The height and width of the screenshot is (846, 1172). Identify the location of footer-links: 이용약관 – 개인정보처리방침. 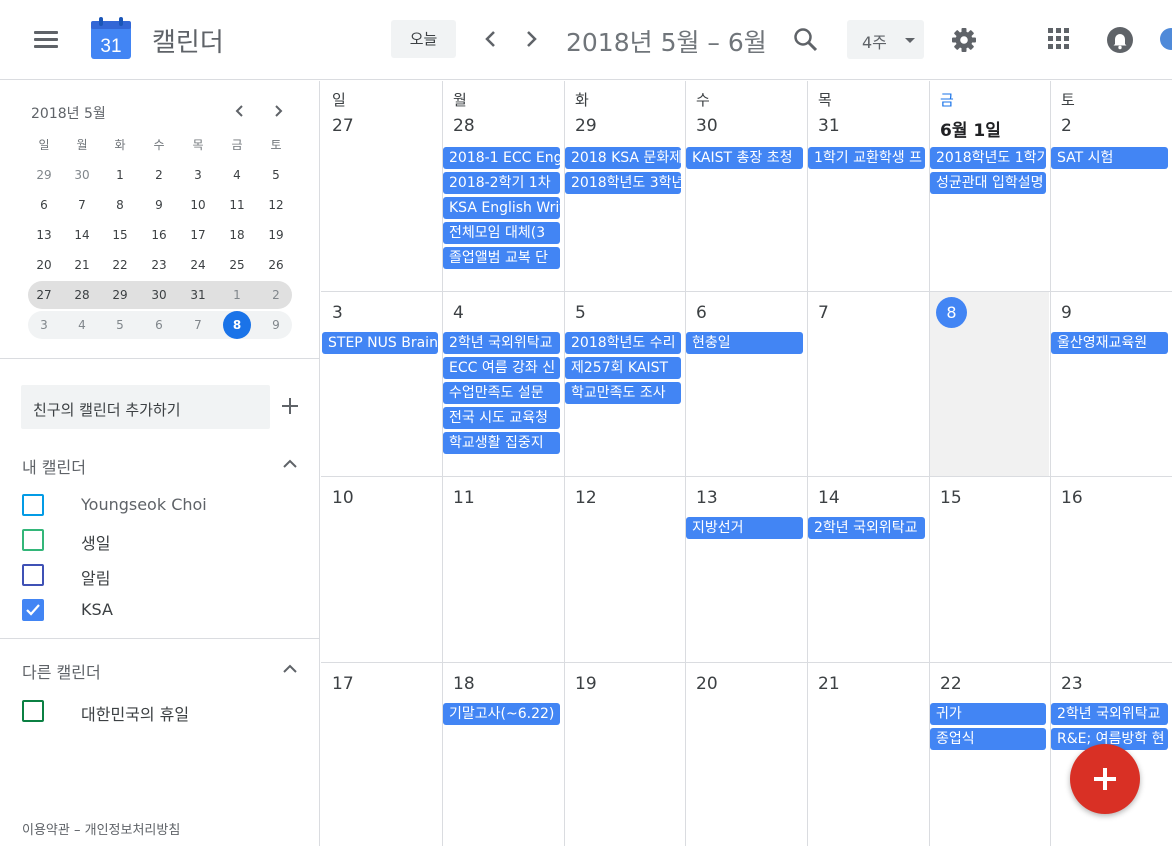
(101, 828).